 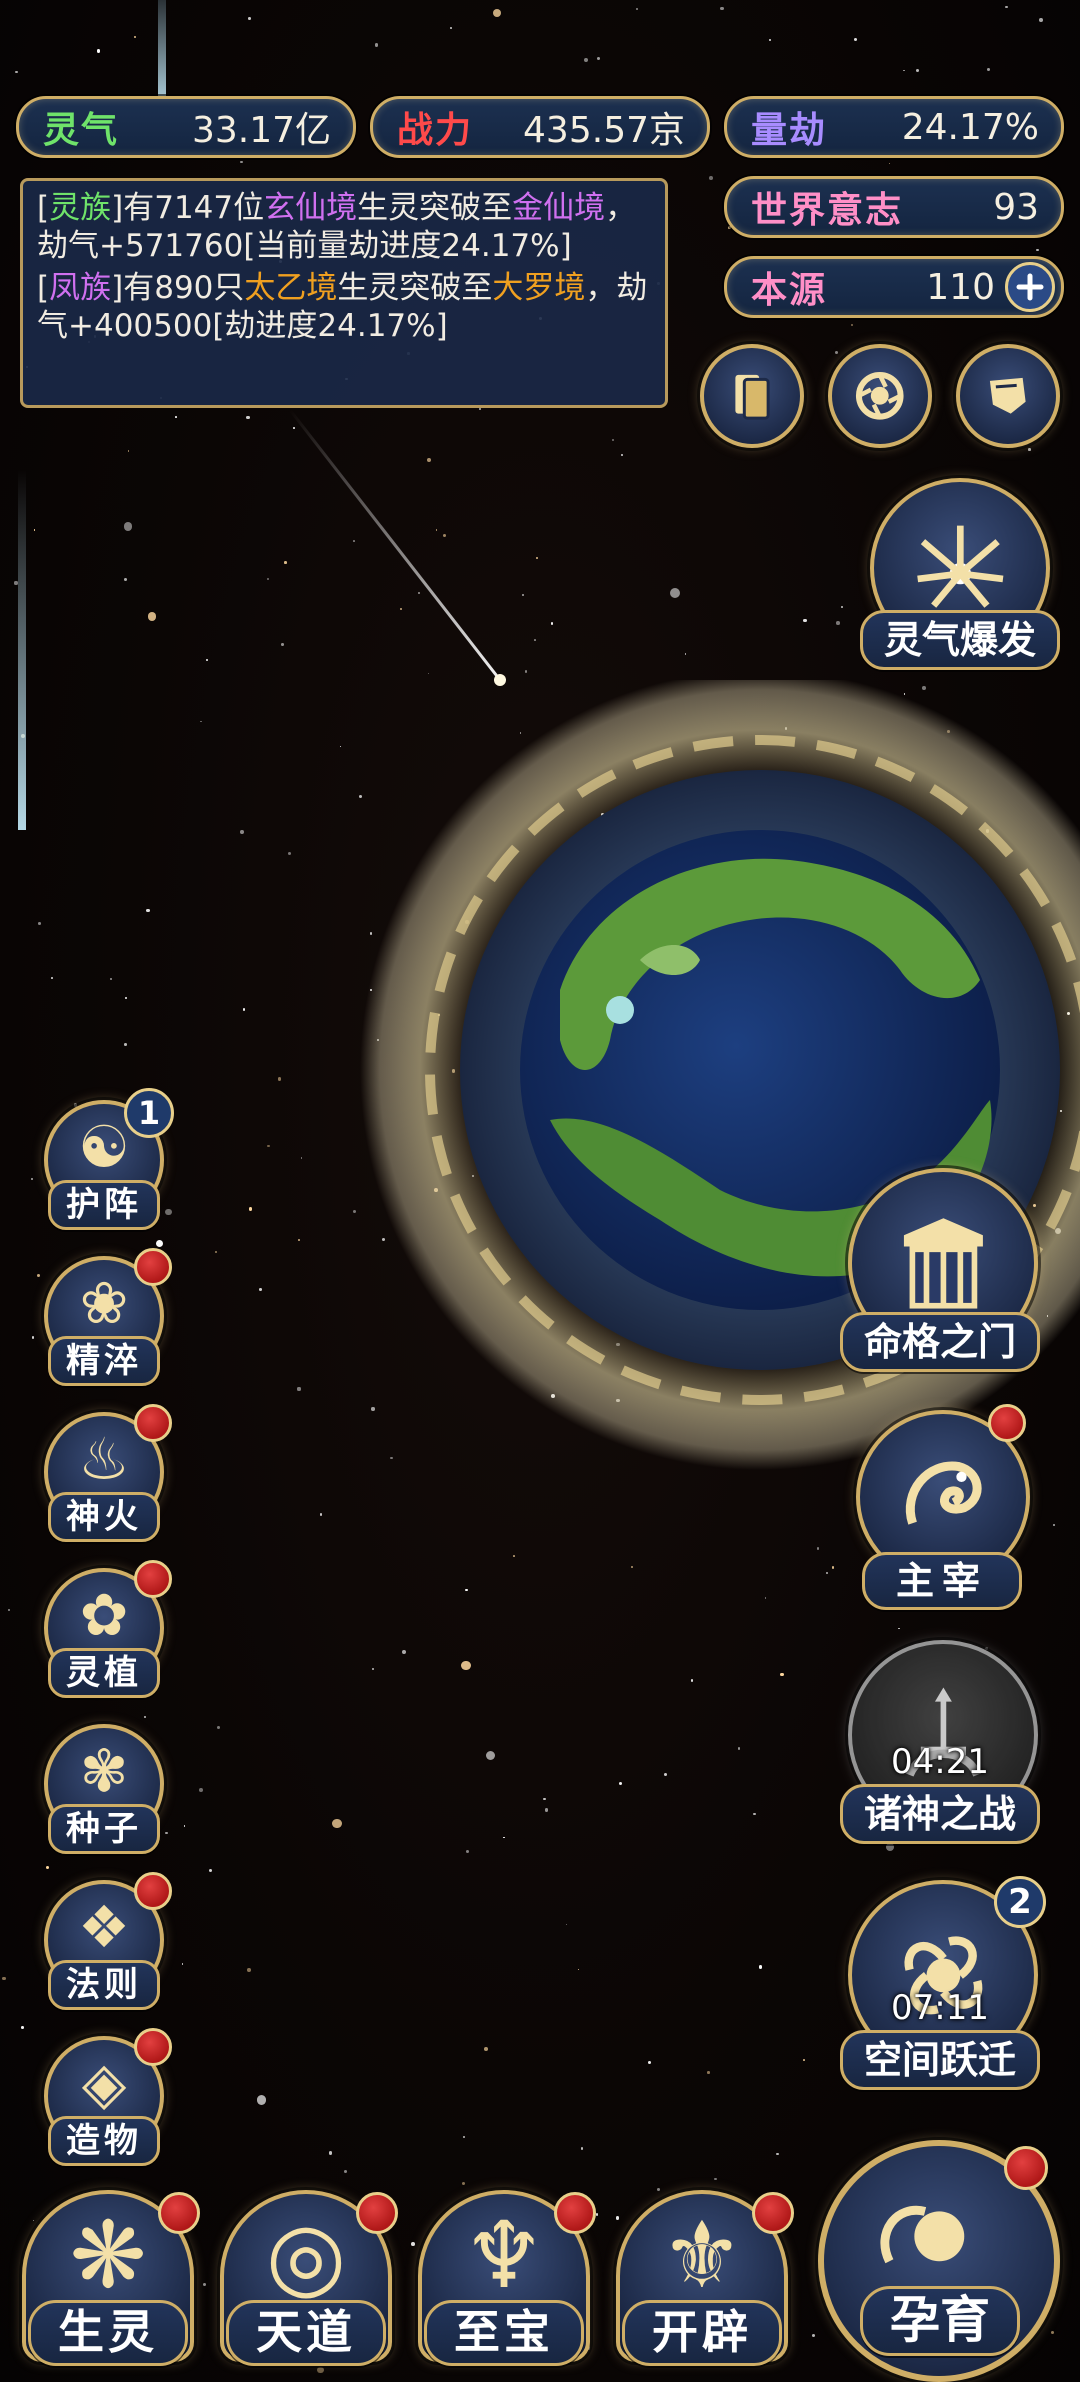 I want to click on cards-button, so click(x=752, y=396).